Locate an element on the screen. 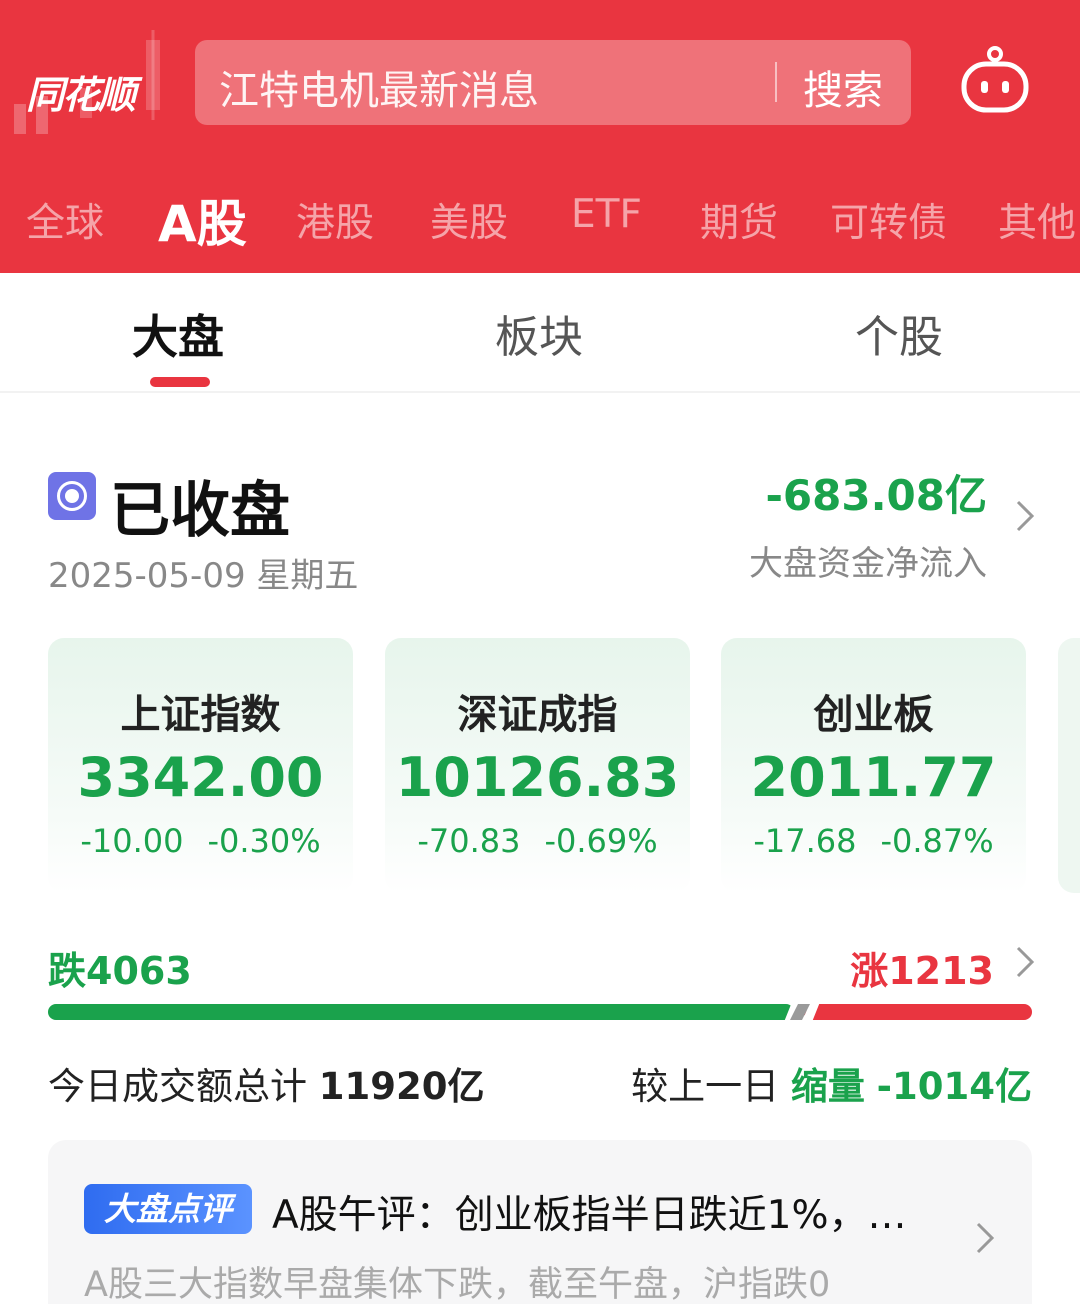  news-snippet: A股三大指数早盘集体下跌，截至午盘，沪指跌0 is located at coordinates (457, 1284).